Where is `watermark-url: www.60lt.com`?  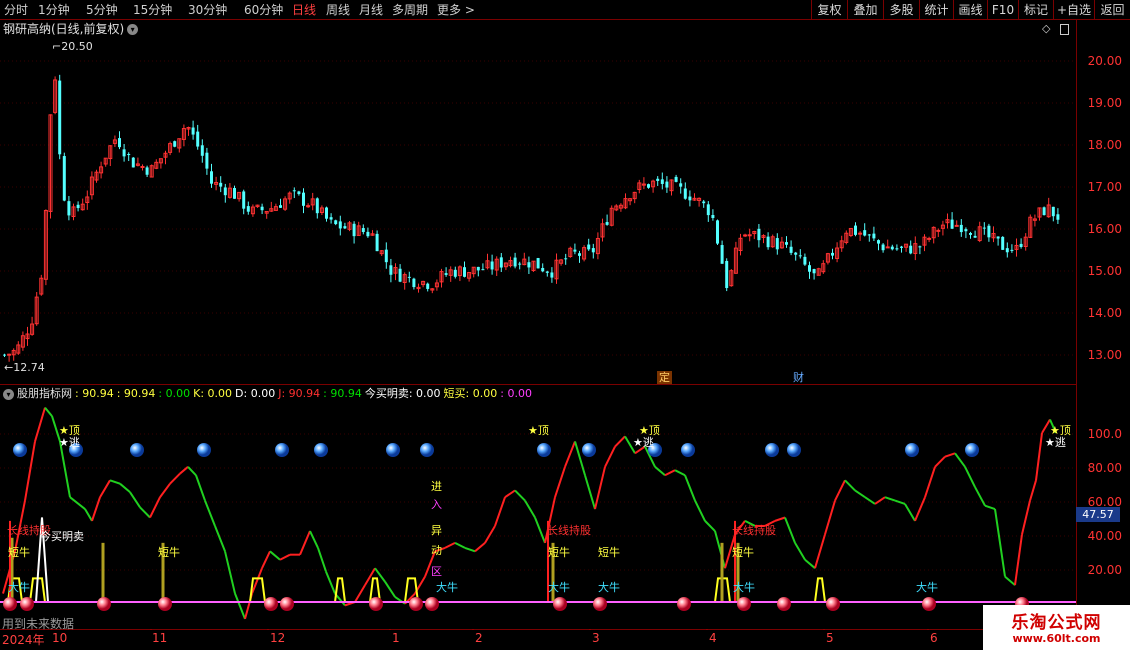 watermark-url: www.60lt.com is located at coordinates (1056, 638).